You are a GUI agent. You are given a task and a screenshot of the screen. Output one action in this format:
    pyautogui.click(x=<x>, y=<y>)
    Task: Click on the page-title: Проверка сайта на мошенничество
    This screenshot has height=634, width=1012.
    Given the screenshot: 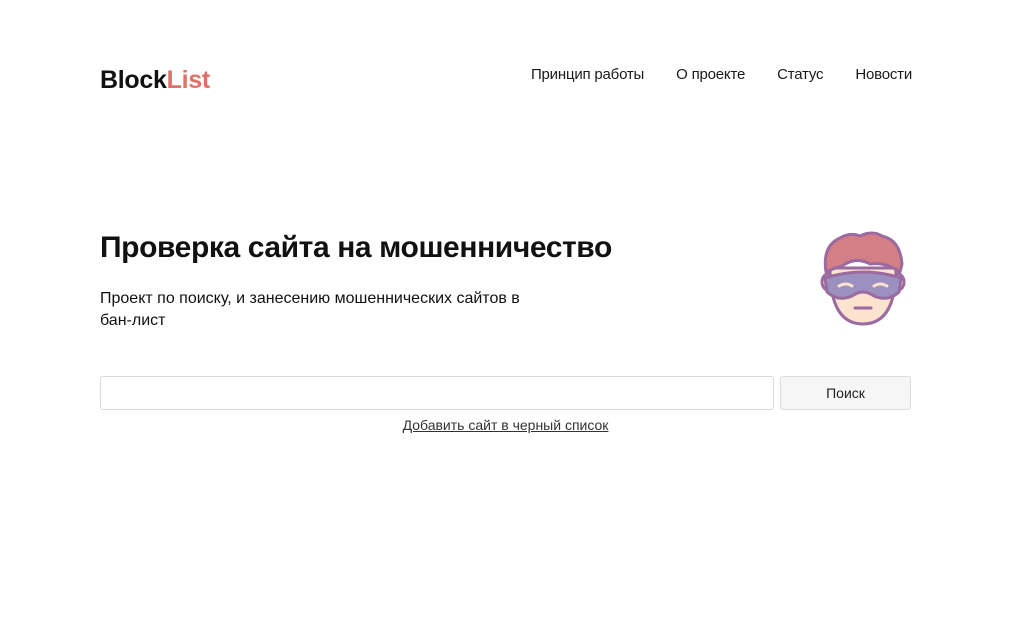 What is the action you would take?
    pyautogui.click(x=356, y=247)
    